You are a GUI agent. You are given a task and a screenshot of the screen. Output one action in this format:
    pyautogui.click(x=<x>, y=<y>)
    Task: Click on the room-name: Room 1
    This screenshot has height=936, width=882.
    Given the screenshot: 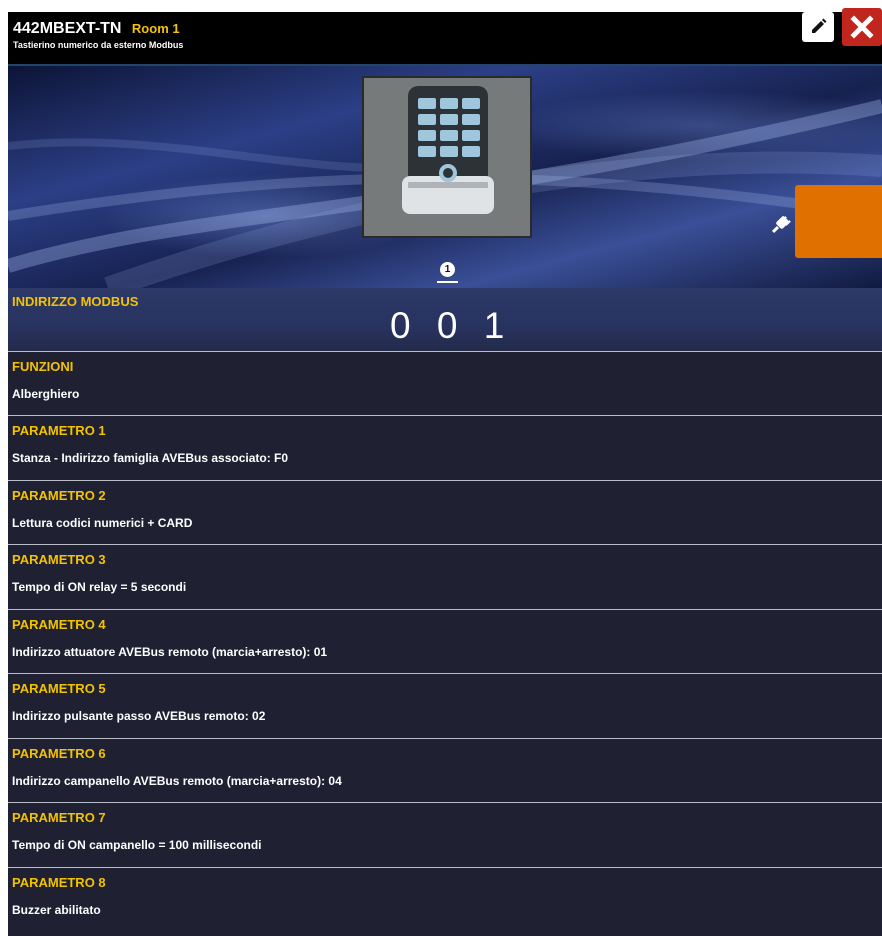 What is the action you would take?
    pyautogui.click(x=155, y=28)
    